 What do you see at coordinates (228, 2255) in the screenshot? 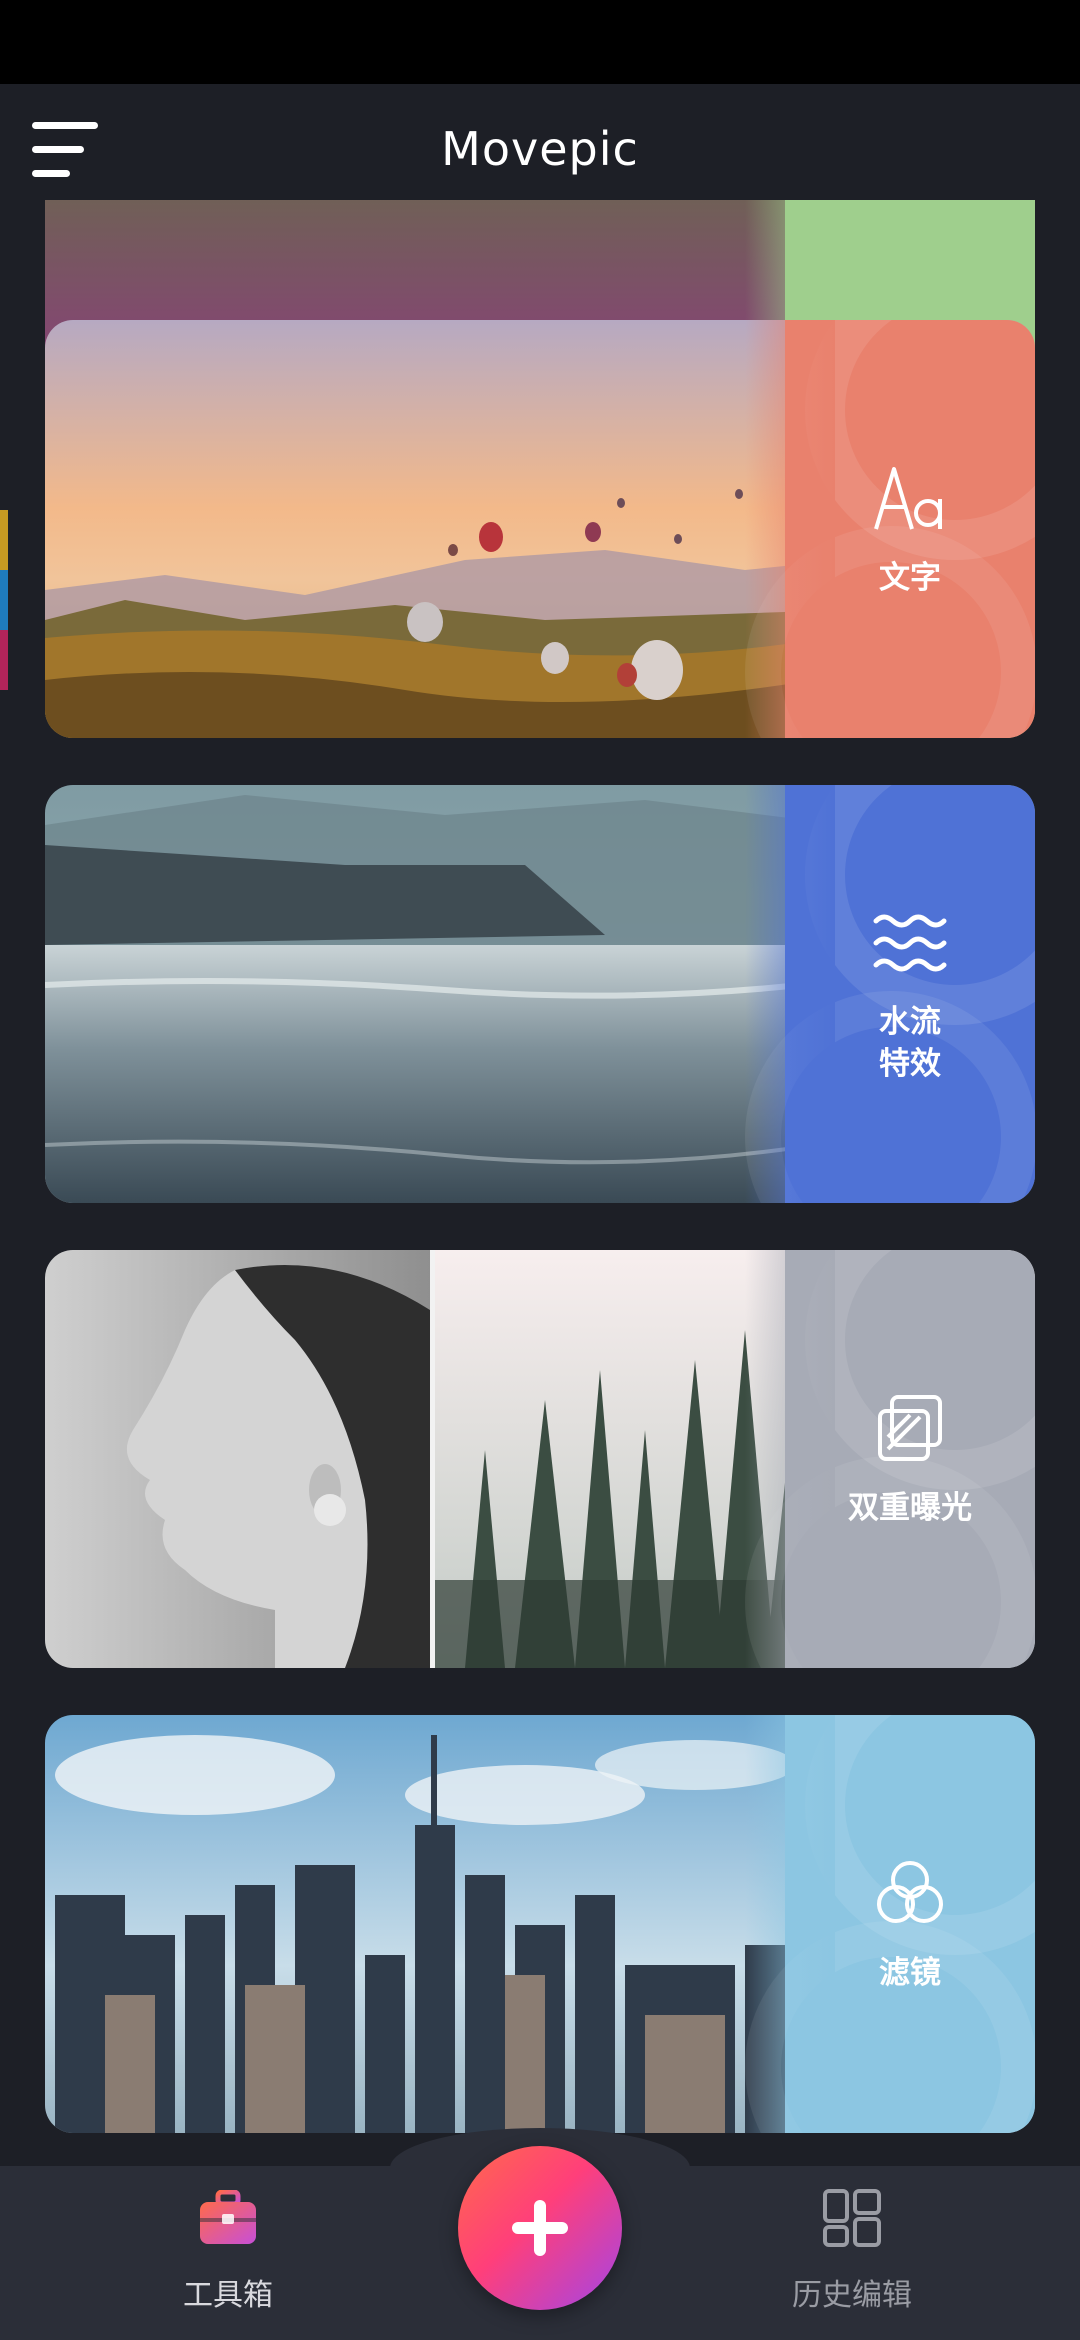
I see `nav-item-toolbox: 工具箱` at bounding box center [228, 2255].